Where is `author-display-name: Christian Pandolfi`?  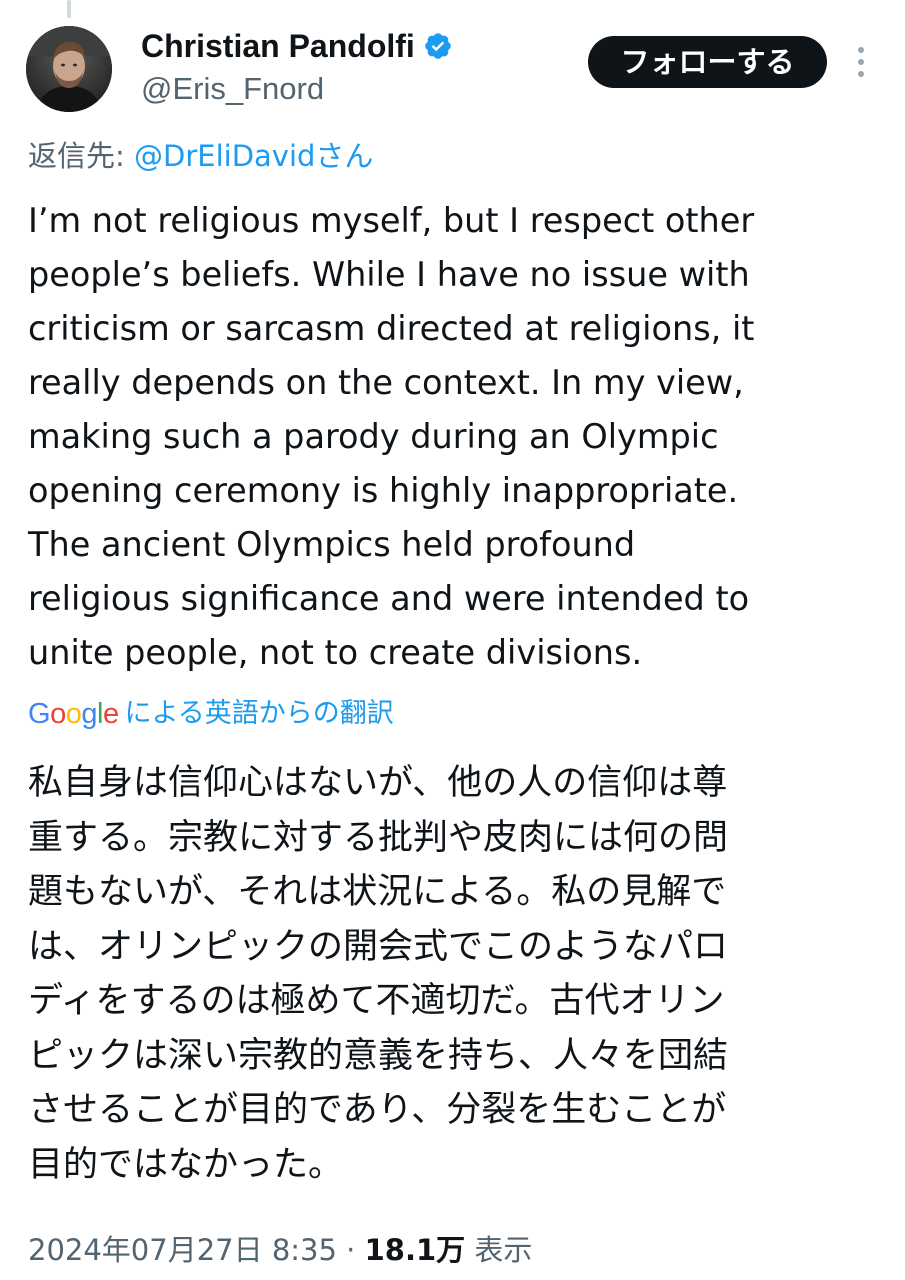
author-display-name: Christian Pandolfi is located at coordinates (278, 46).